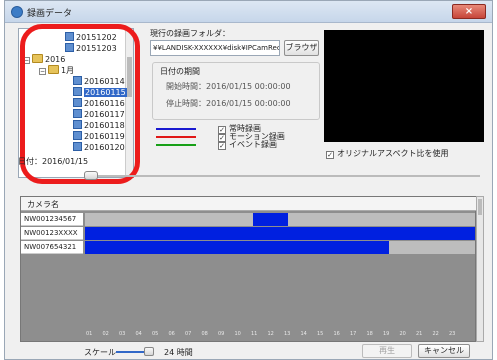 The height and width of the screenshot is (360, 497). I want to click on grid-scrollbar, so click(480, 269).